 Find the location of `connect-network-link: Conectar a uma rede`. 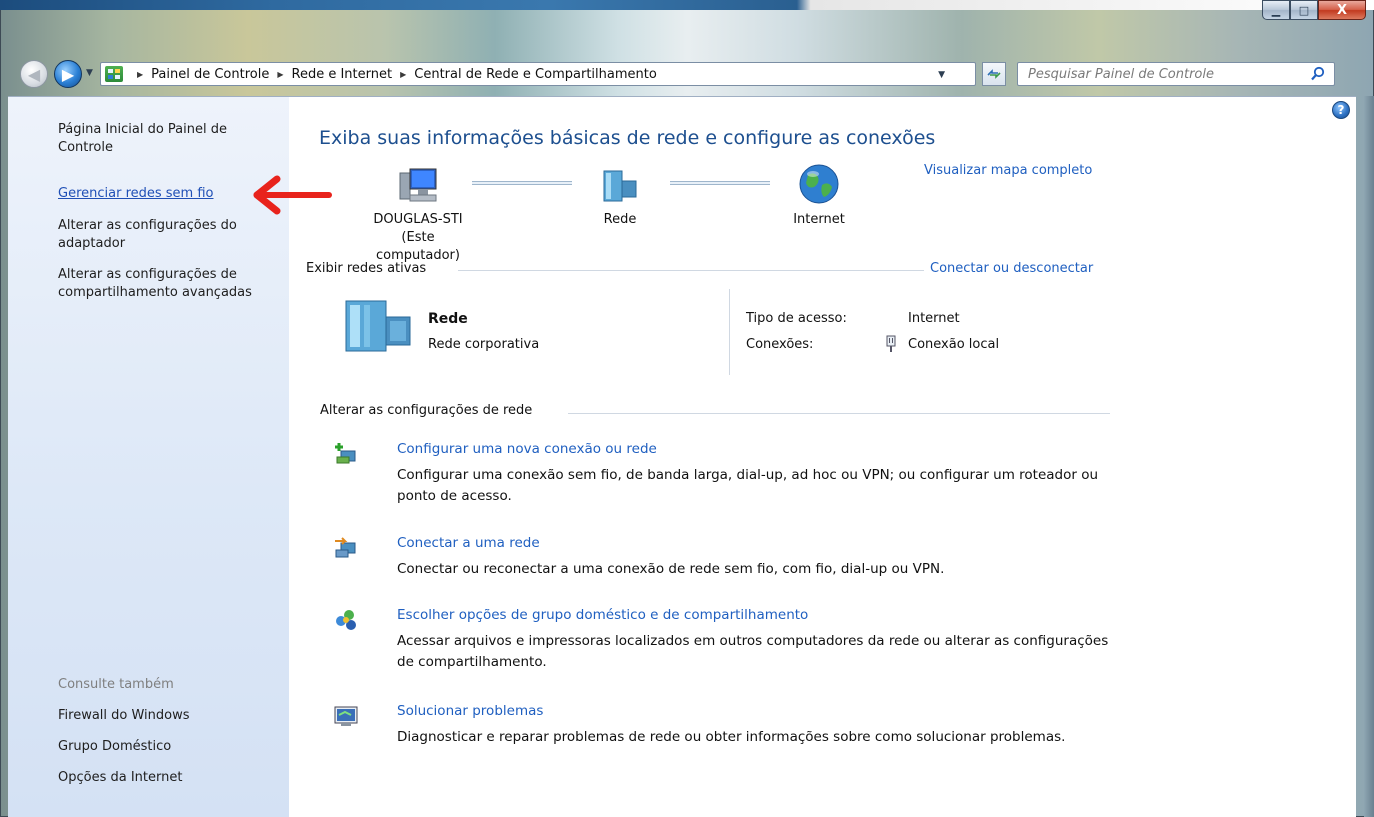

connect-network-link: Conectar a uma rede is located at coordinates (468, 543).